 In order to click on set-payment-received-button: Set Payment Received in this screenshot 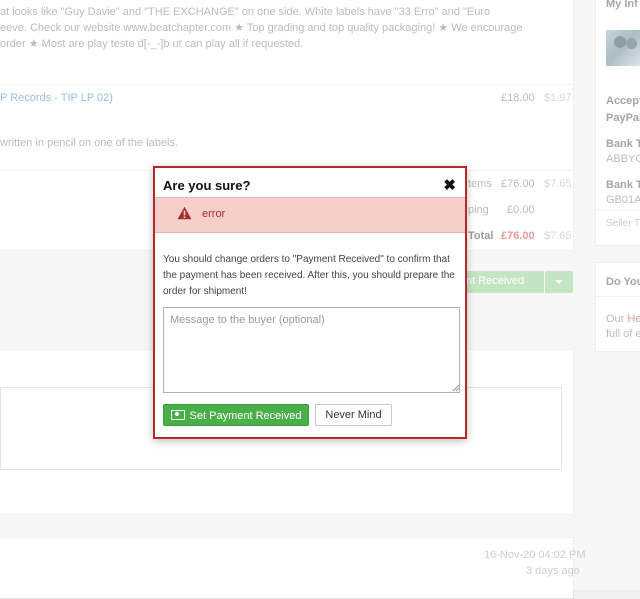, I will do `click(236, 415)`.